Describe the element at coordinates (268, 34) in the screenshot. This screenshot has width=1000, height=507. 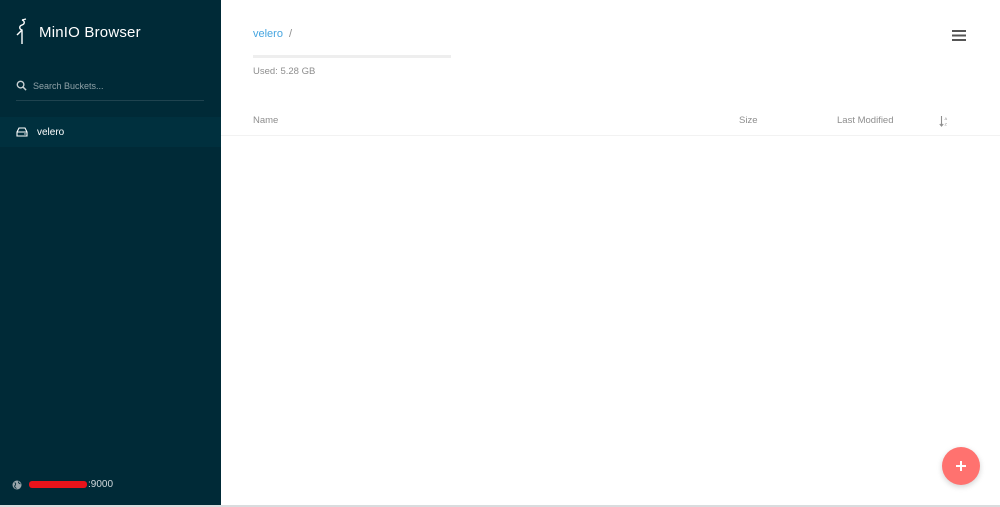
I see `breadcrumb-bucket-link: velero` at that location.